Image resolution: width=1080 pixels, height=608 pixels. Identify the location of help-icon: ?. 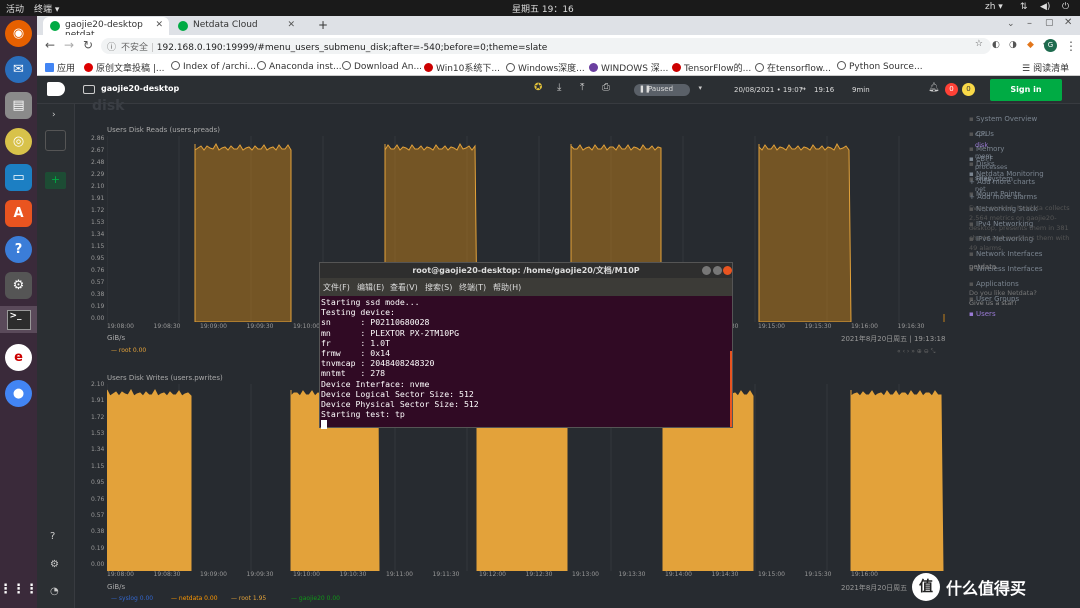
(18, 249).